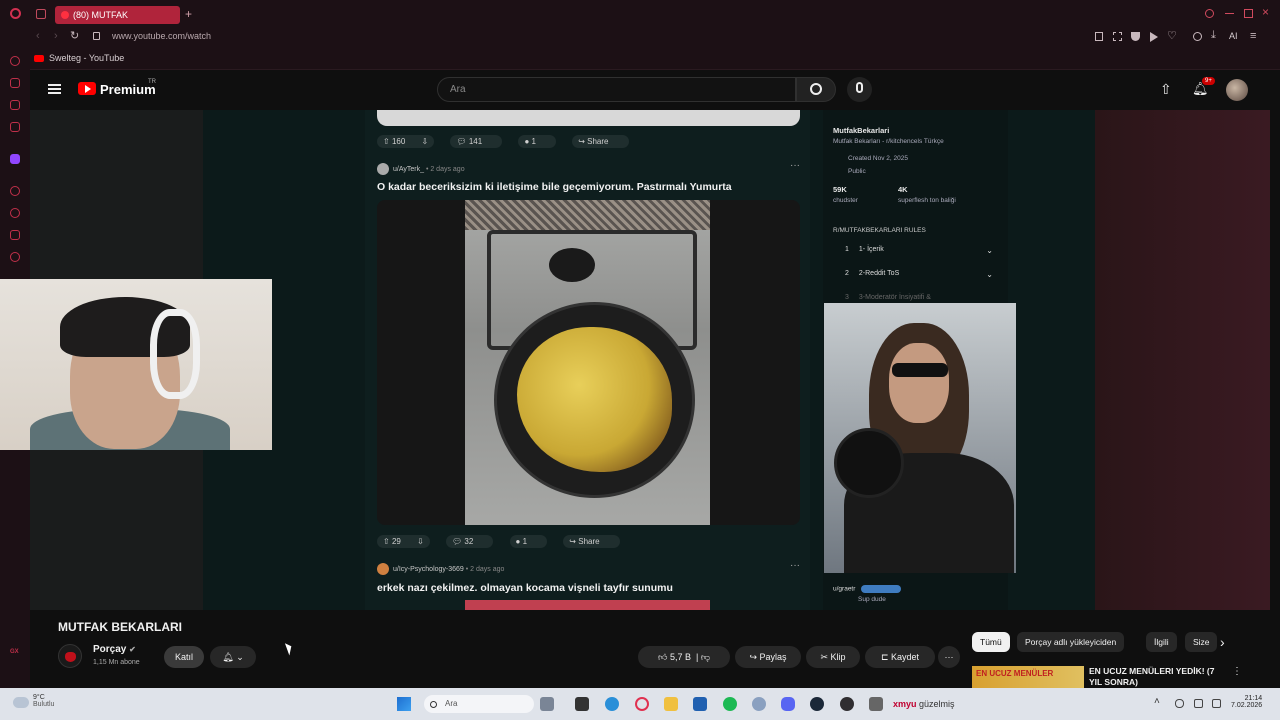 This screenshot has height=720, width=1280. What do you see at coordinates (1248, 13) in the screenshot?
I see `maximize-icon` at bounding box center [1248, 13].